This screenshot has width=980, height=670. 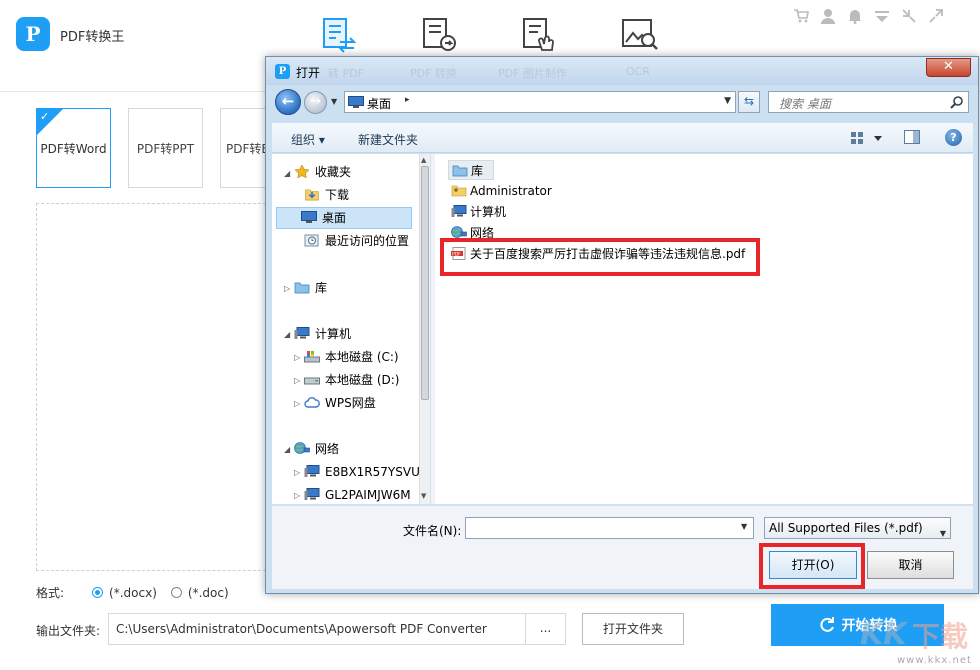 What do you see at coordinates (357, 494) in the screenshot?
I see `nav-item-network-host: GL2PAIMJW6M` at bounding box center [357, 494].